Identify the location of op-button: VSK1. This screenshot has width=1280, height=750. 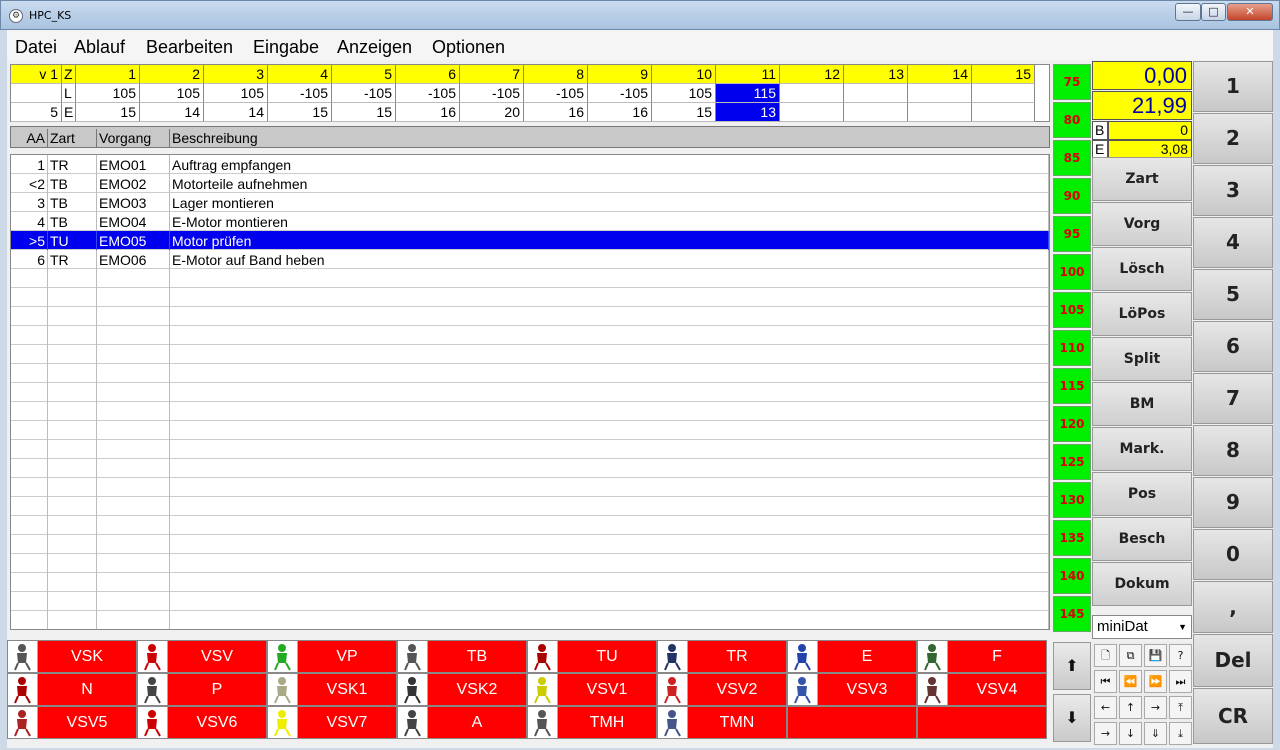
(332, 689).